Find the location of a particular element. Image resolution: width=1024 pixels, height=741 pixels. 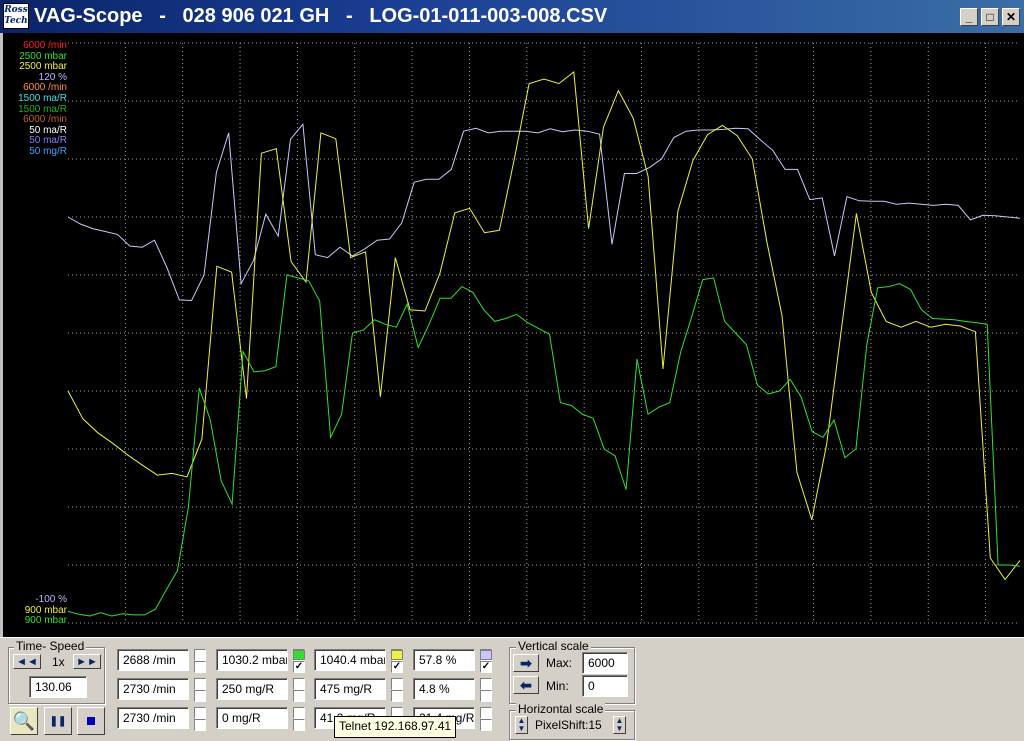

value-field: 1030.2 mbar is located at coordinates (252, 660).